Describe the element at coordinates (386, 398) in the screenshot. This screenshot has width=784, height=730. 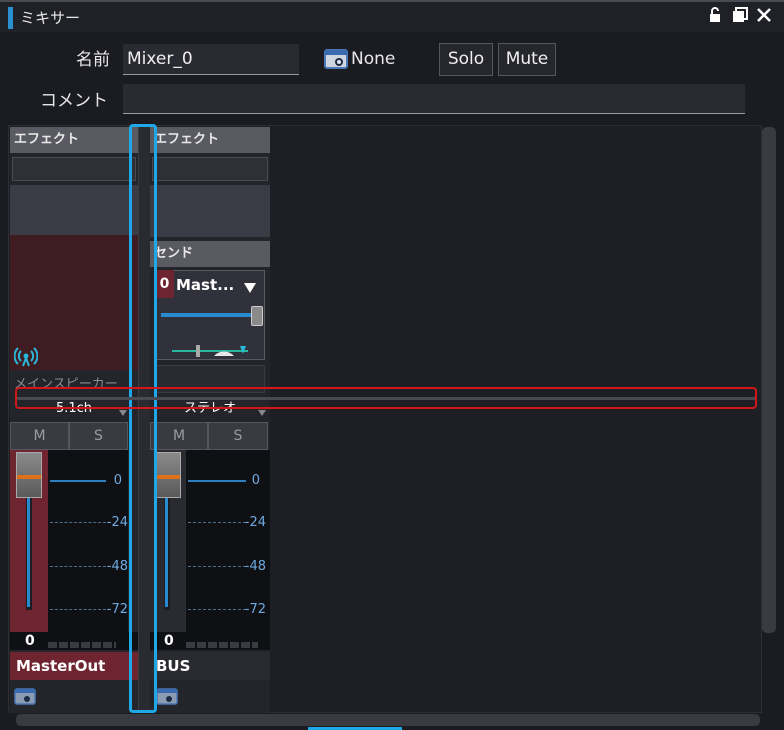
I see `row-splitter` at that location.